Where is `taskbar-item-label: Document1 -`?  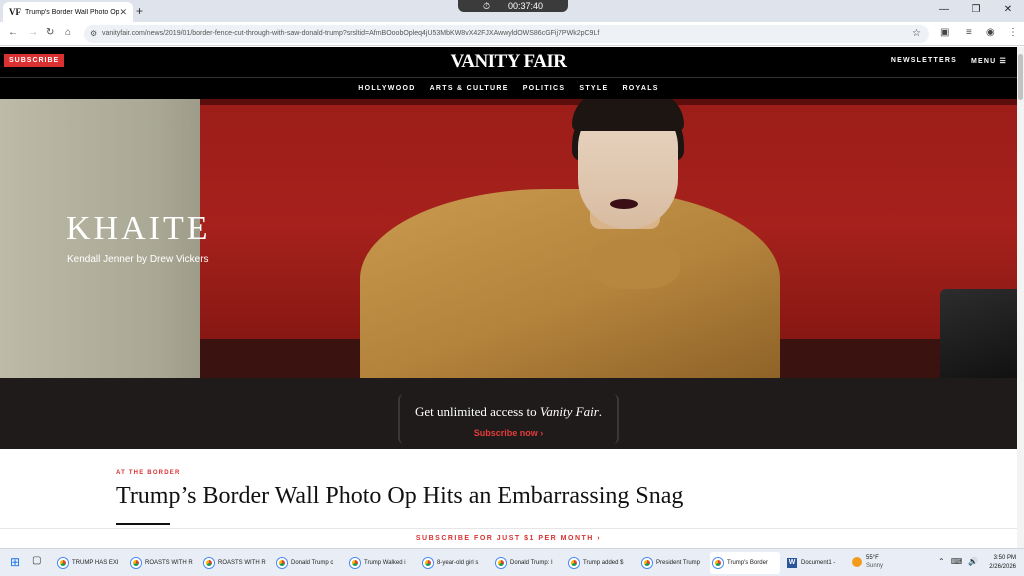 taskbar-item-label: Document1 - is located at coordinates (818, 563).